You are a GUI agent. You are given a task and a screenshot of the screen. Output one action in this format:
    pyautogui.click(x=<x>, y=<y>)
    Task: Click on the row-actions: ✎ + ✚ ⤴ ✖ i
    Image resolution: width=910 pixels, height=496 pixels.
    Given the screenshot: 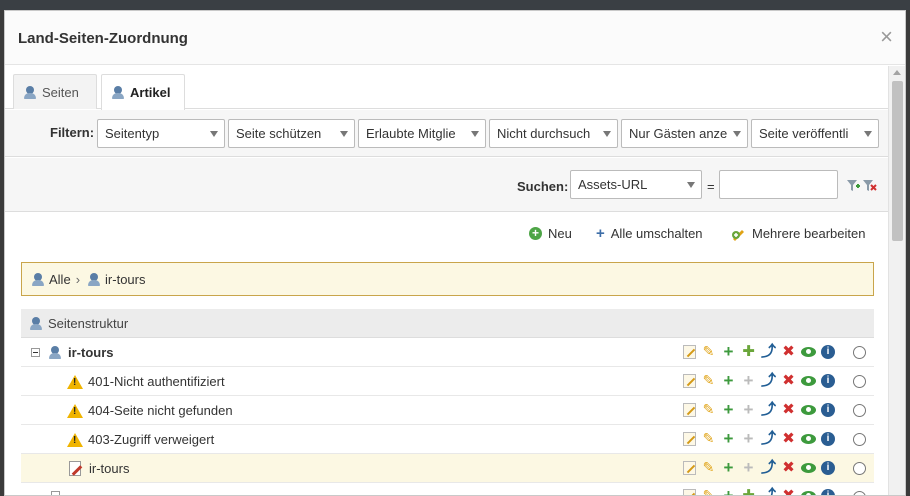 What is the action you would take?
    pyautogui.click(x=759, y=351)
    